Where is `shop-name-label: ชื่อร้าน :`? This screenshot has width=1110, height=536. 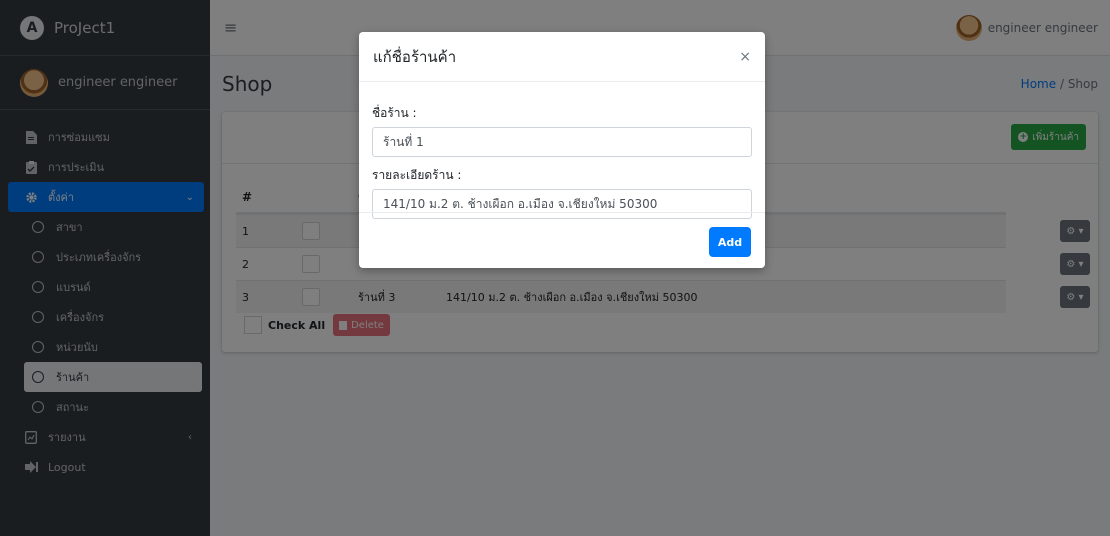 shop-name-label: ชื่อร้าน : is located at coordinates (394, 113).